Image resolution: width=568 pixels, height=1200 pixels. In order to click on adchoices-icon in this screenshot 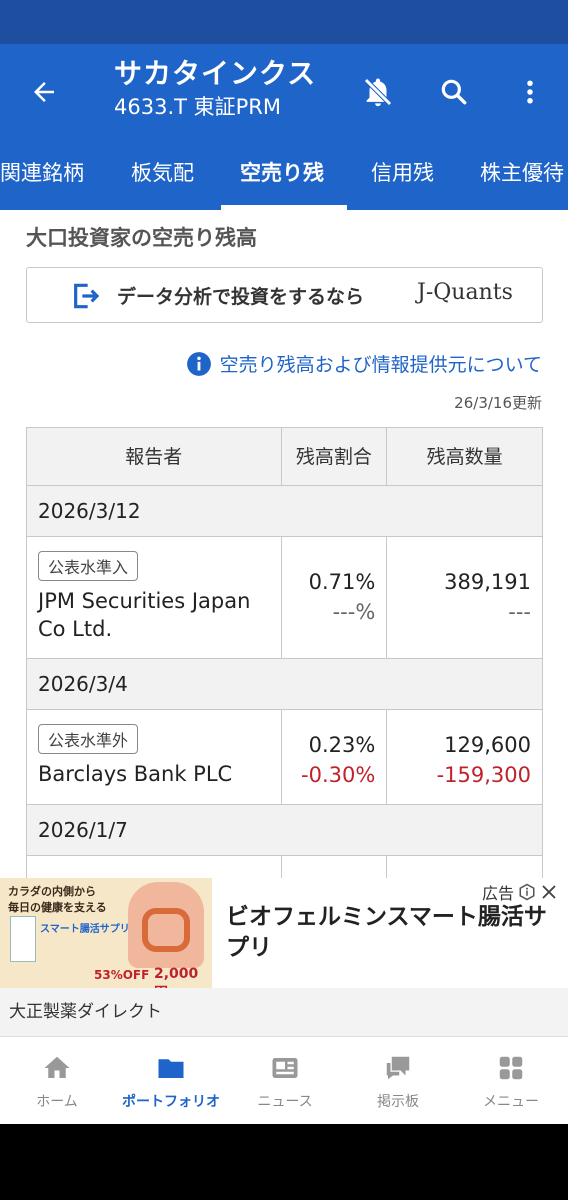, I will do `click(527, 892)`.